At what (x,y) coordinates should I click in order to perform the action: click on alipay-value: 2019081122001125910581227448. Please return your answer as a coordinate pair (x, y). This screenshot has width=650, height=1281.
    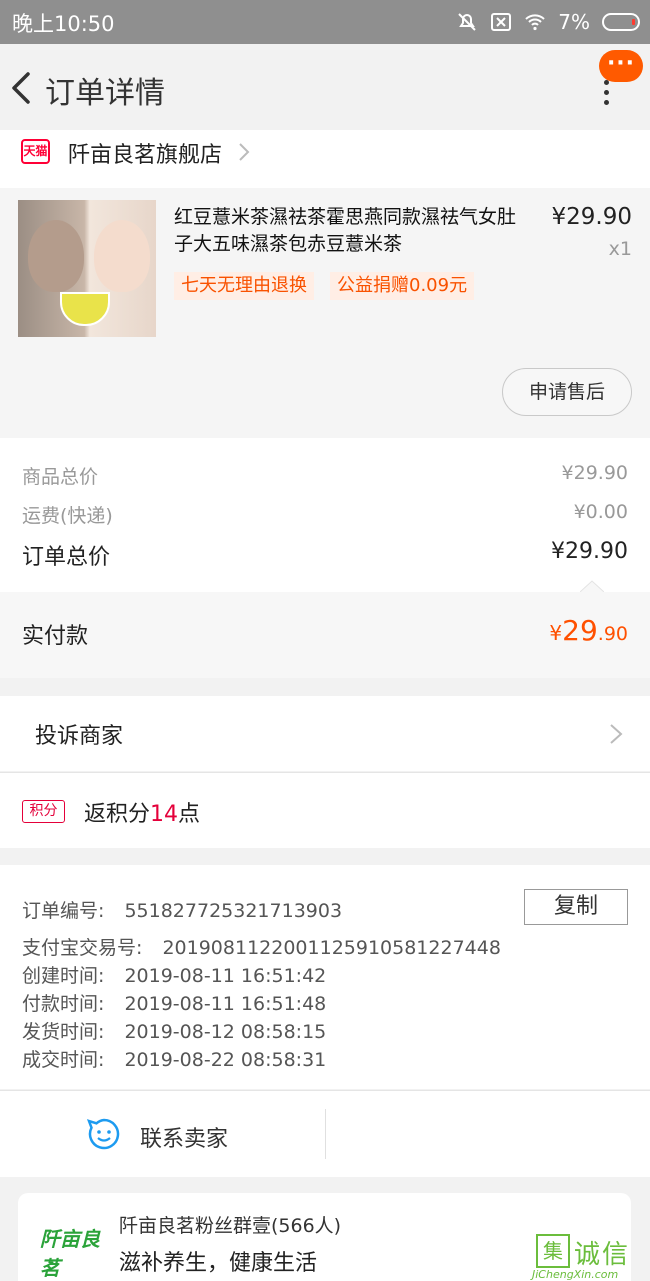
    Looking at the image, I should click on (331, 948).